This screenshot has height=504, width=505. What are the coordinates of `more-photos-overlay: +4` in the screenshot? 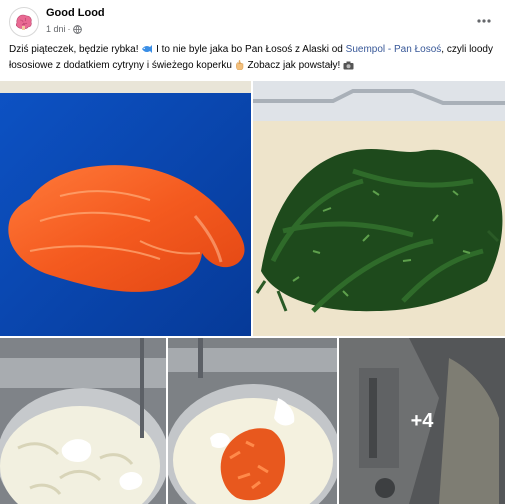 It's located at (422, 421).